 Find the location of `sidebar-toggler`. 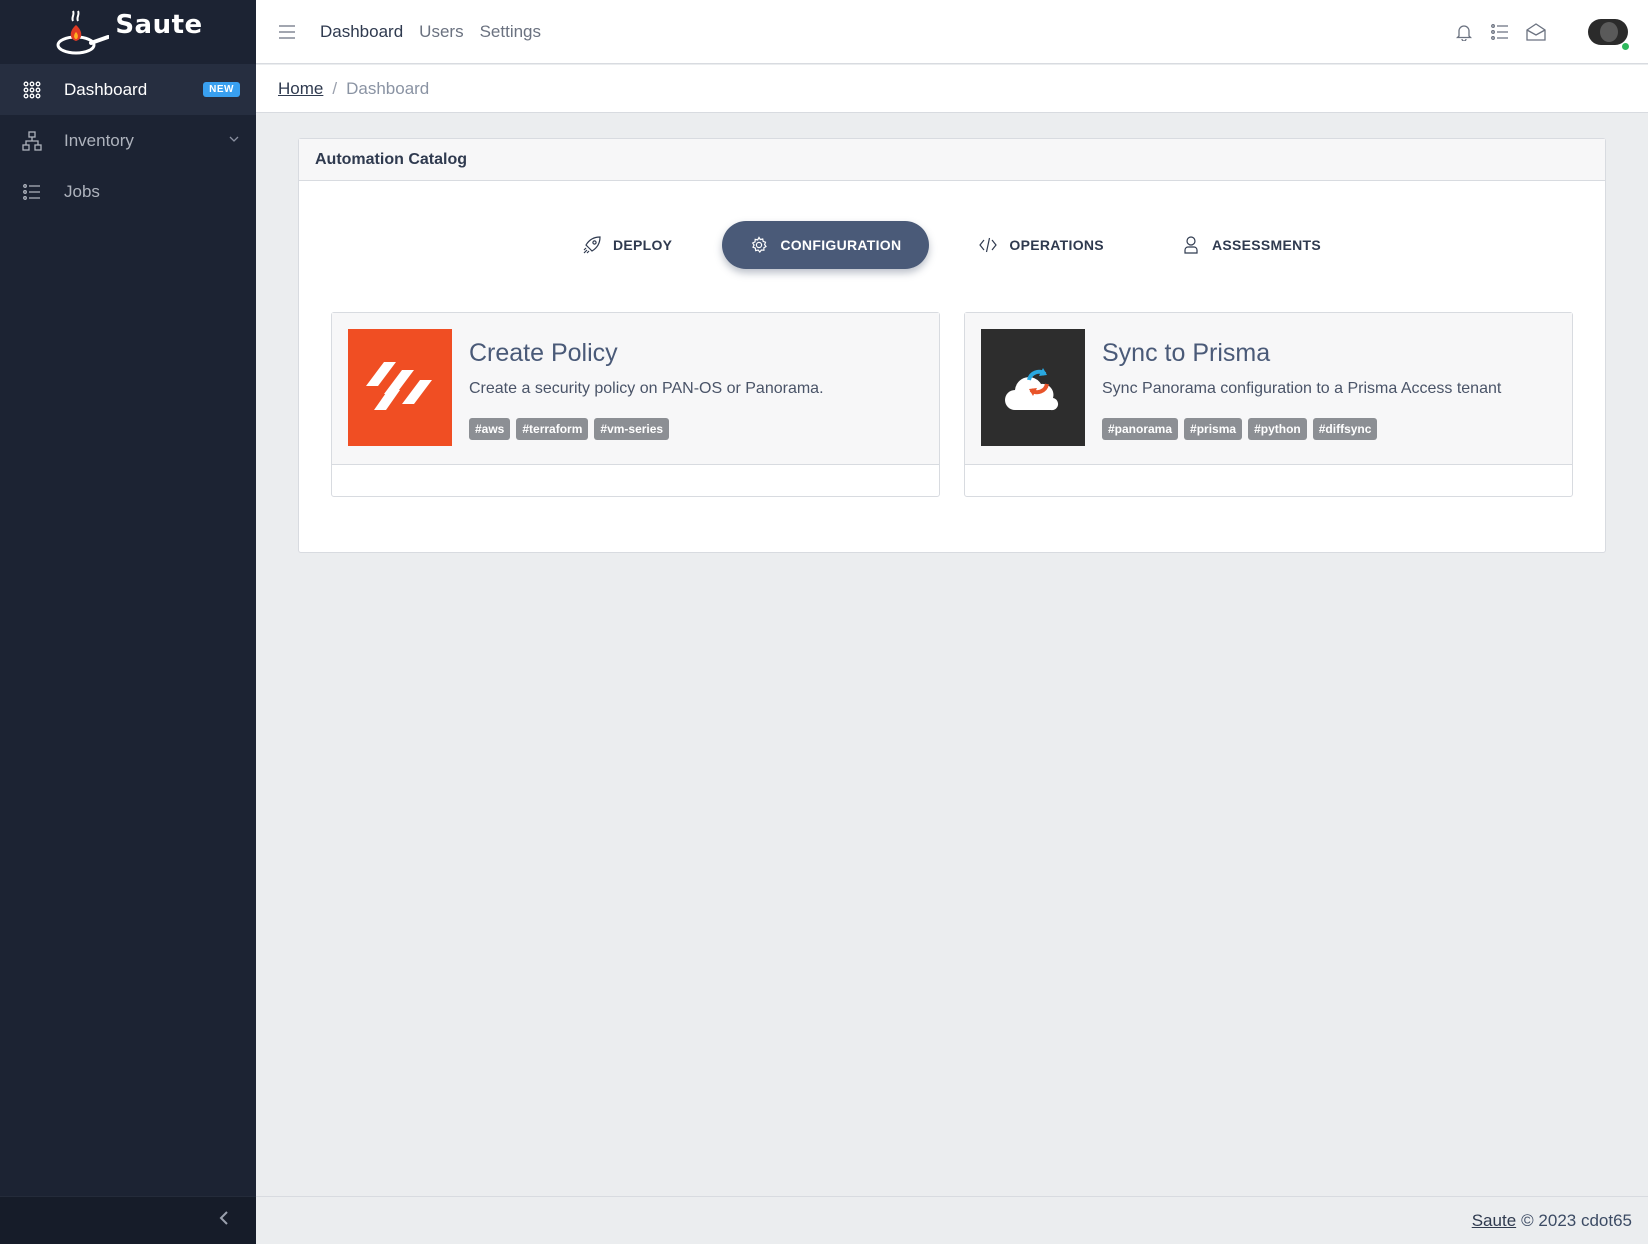

sidebar-toggler is located at coordinates (128, 1220).